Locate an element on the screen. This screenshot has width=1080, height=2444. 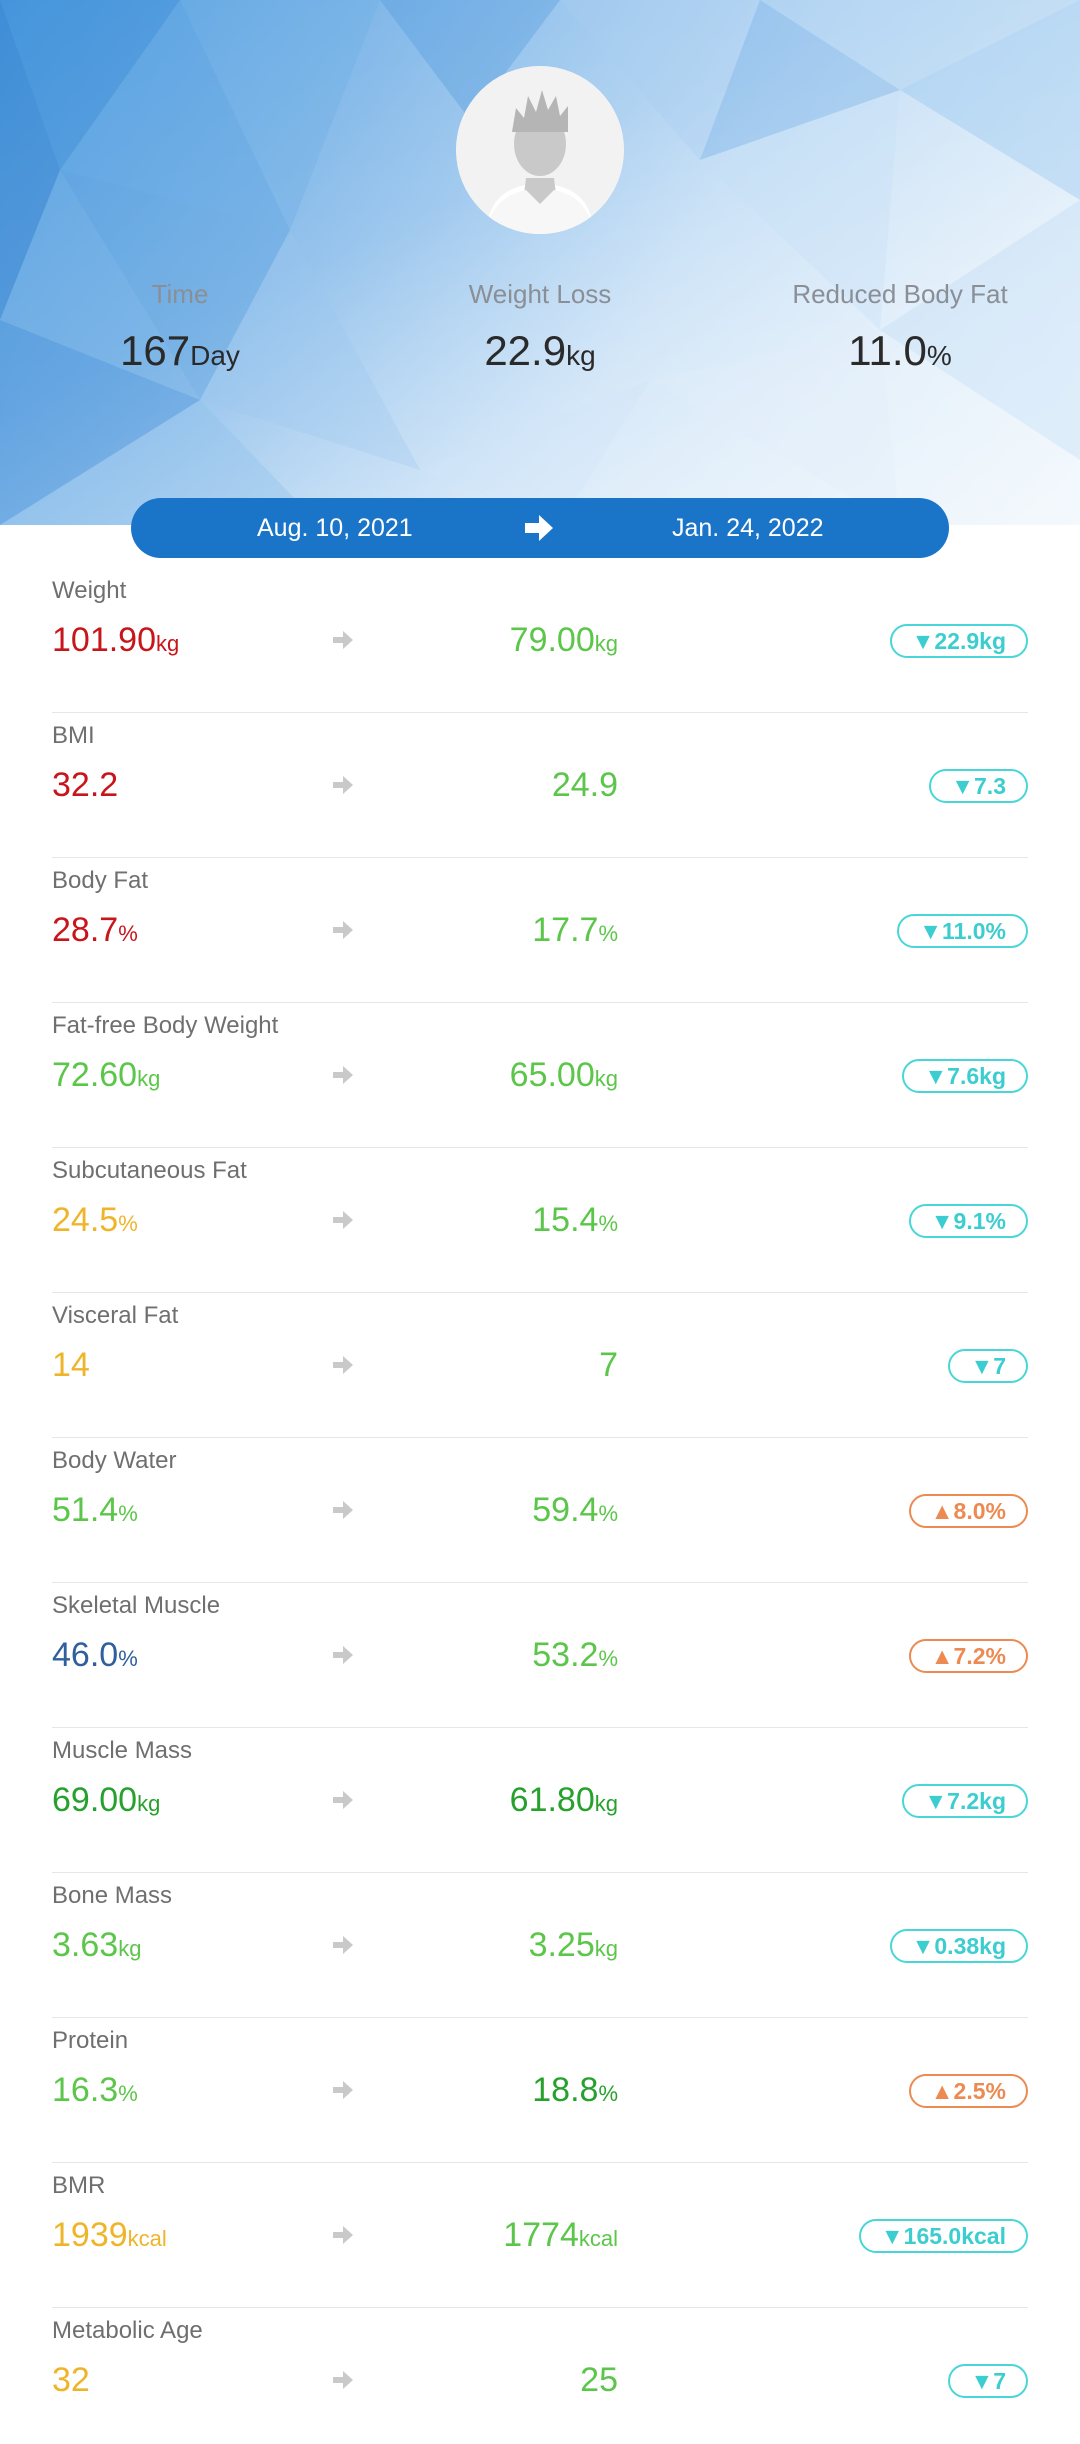
metric-from-value: 101.90kg is located at coordinates (116, 640).